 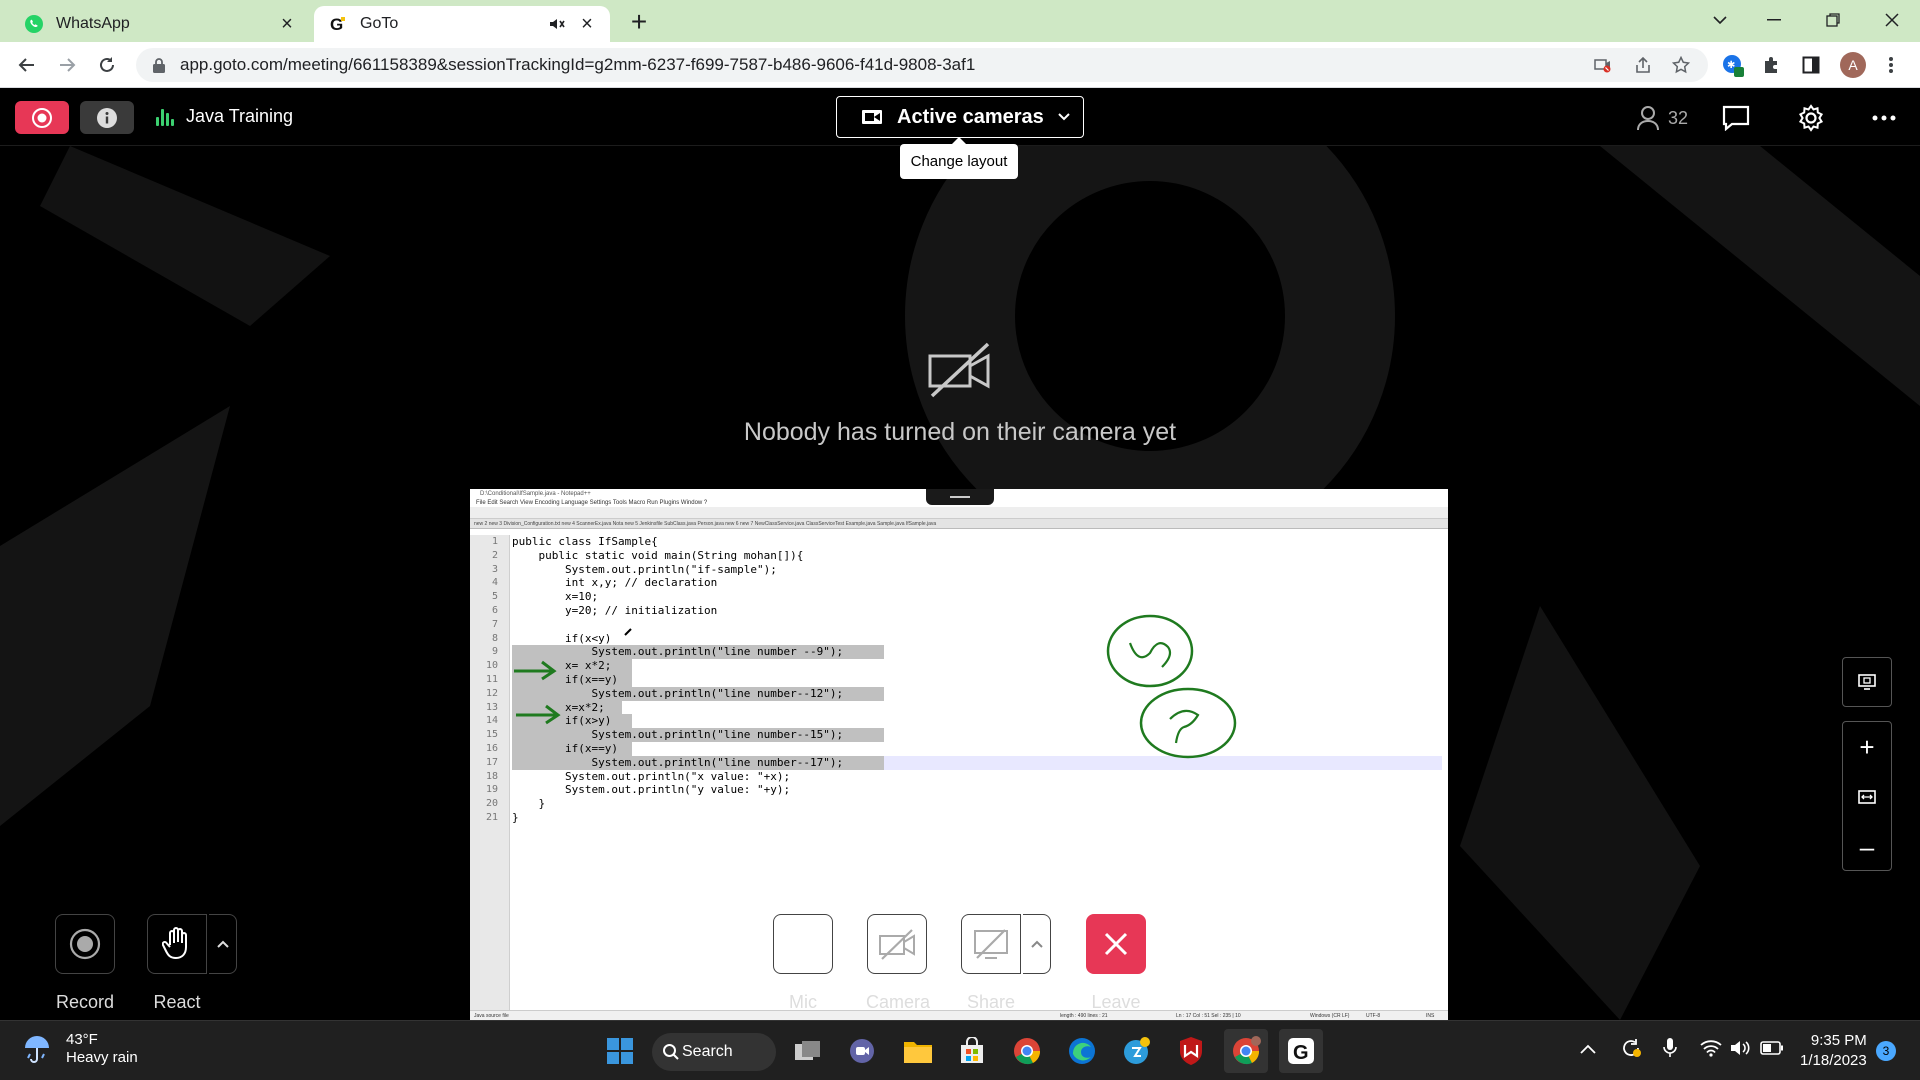 I want to click on react-options-button, so click(x=223, y=944).